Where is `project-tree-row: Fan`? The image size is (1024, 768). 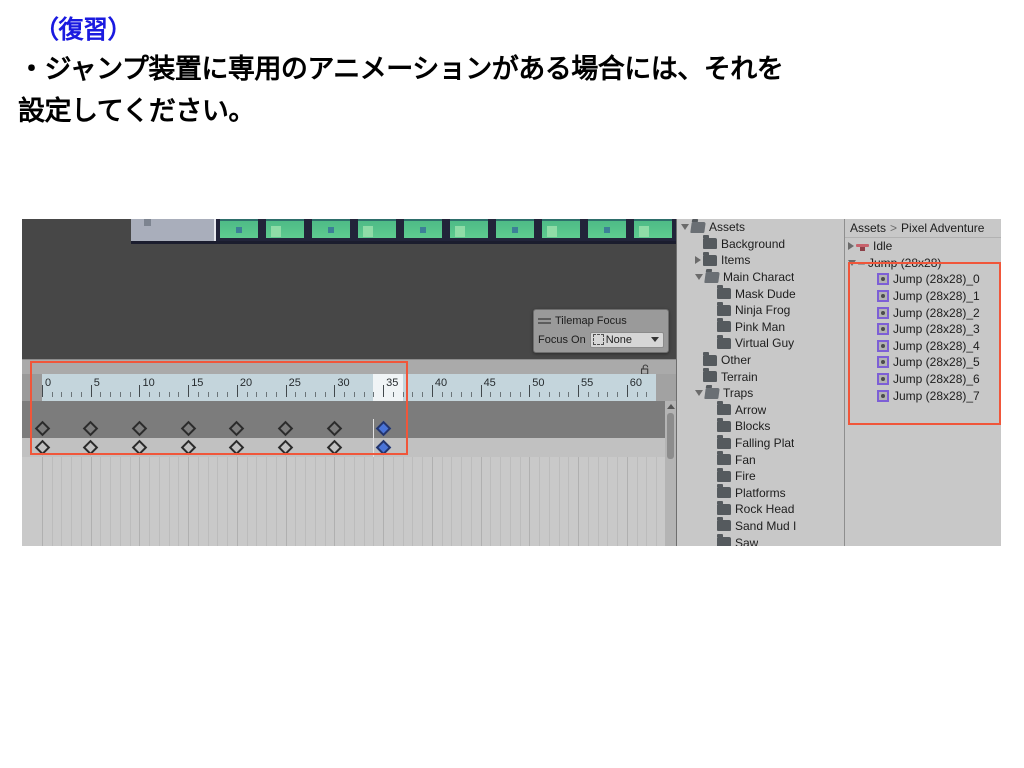
project-tree-row: Fan is located at coordinates (761, 459).